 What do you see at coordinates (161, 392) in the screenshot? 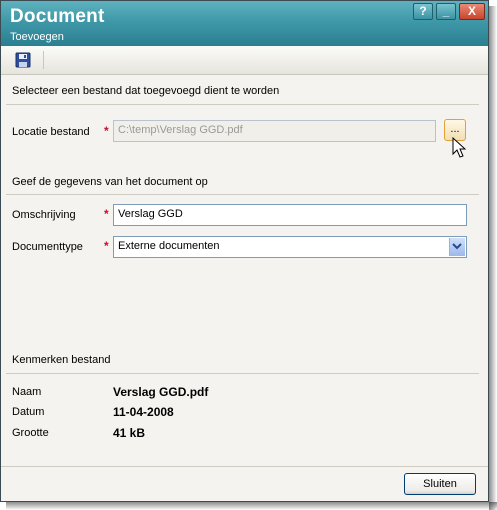
I see `file-name-value: Verslag GGD.pdf` at bounding box center [161, 392].